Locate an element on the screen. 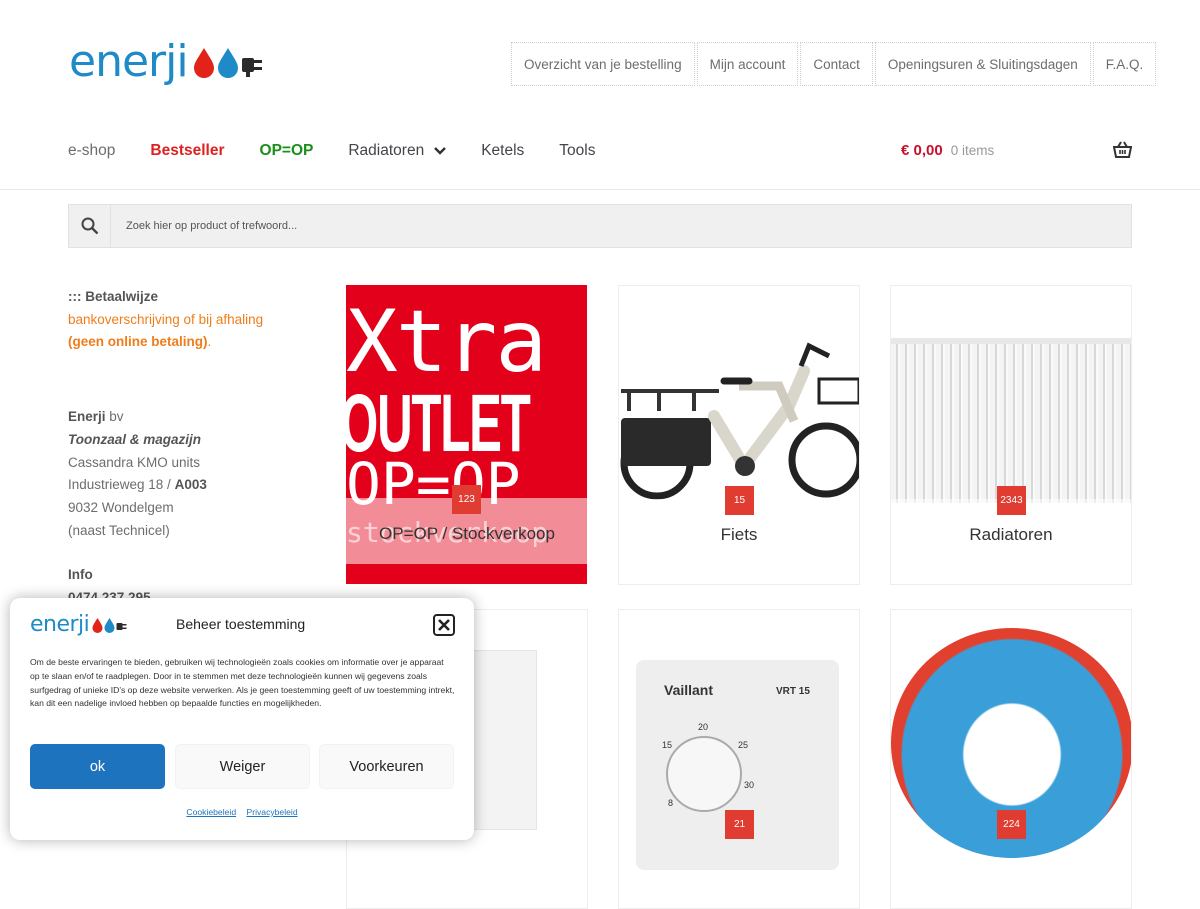 The height and width of the screenshot is (909, 1200). payment-note-bold: (geen online betaling) is located at coordinates (138, 342).